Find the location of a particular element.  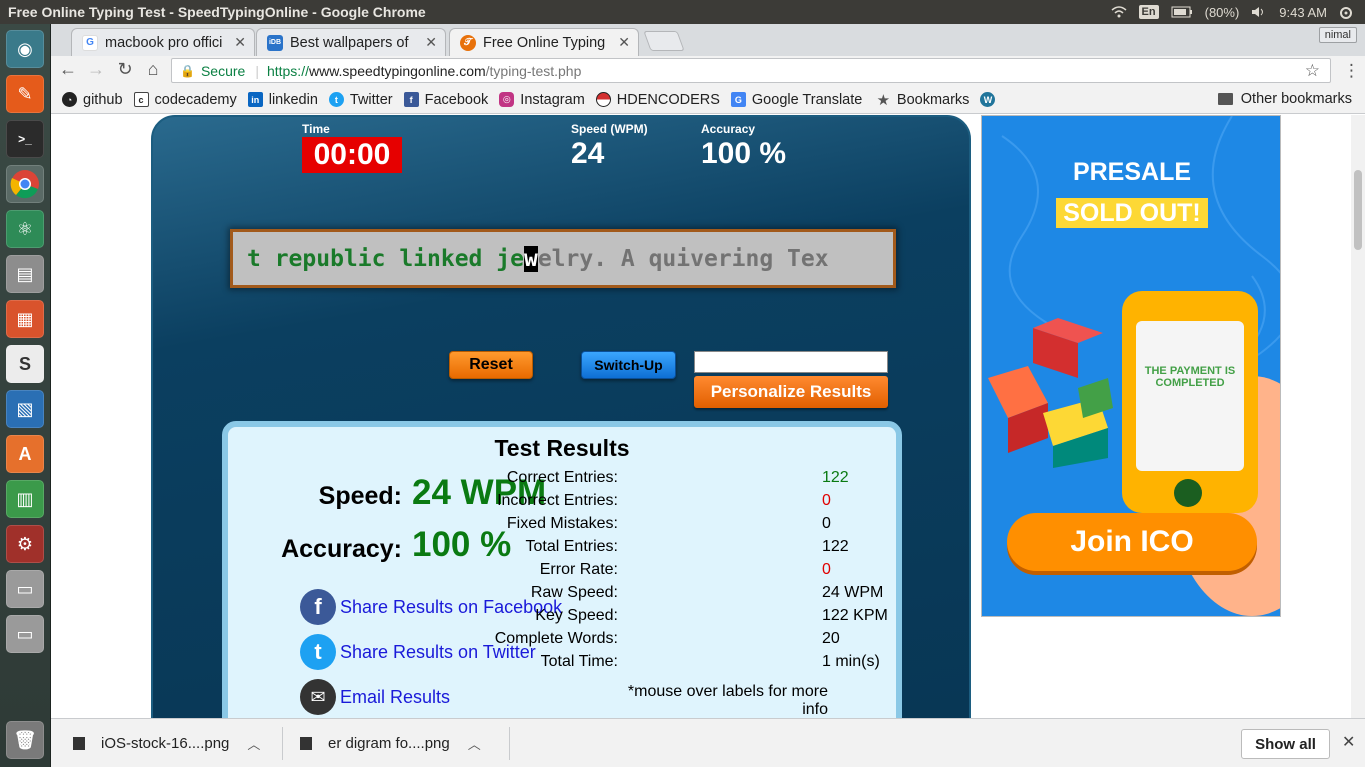

bookmark-codecademy: c codecademy is located at coordinates (185, 100).